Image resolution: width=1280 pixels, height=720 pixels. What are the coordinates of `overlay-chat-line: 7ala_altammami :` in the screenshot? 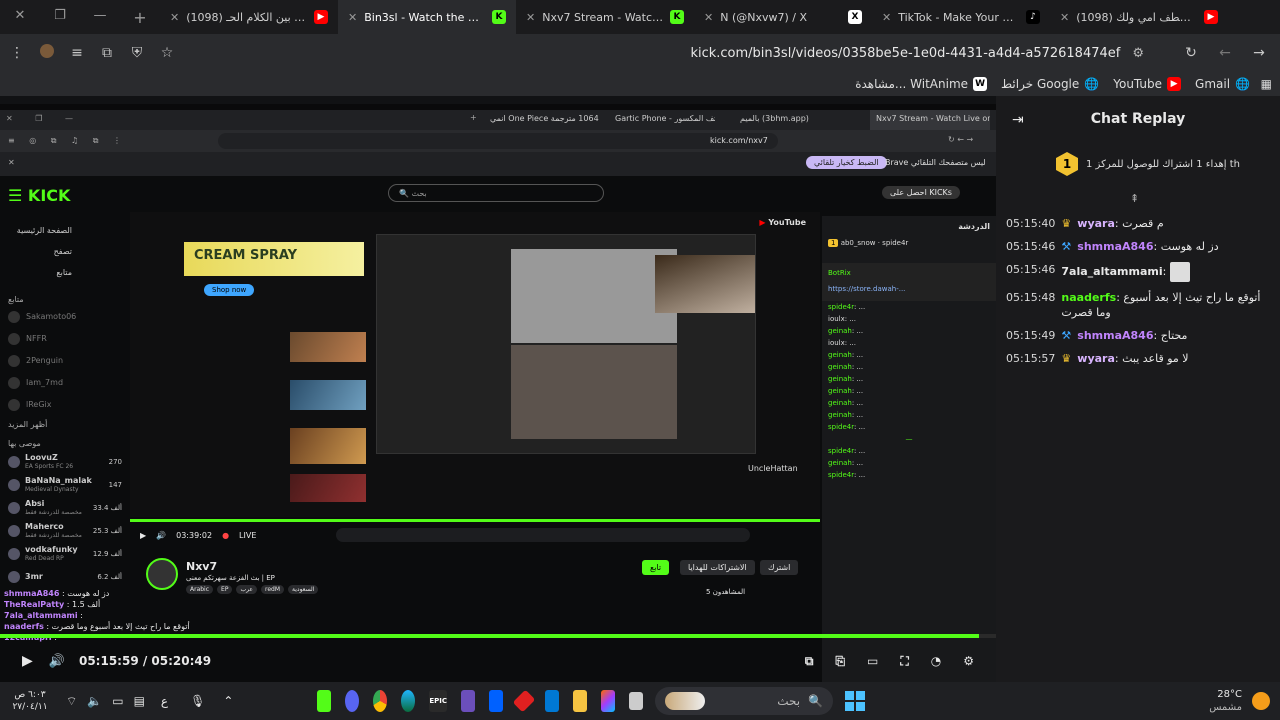 It's located at (43, 615).